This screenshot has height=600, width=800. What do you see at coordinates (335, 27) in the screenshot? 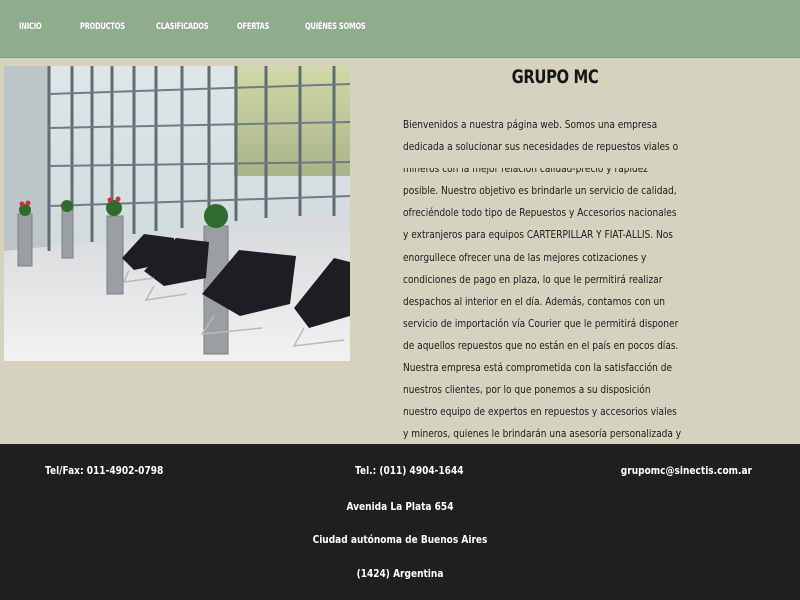
I see `nav-item-quienes-somos: QUIÉNES SOMOS` at bounding box center [335, 27].